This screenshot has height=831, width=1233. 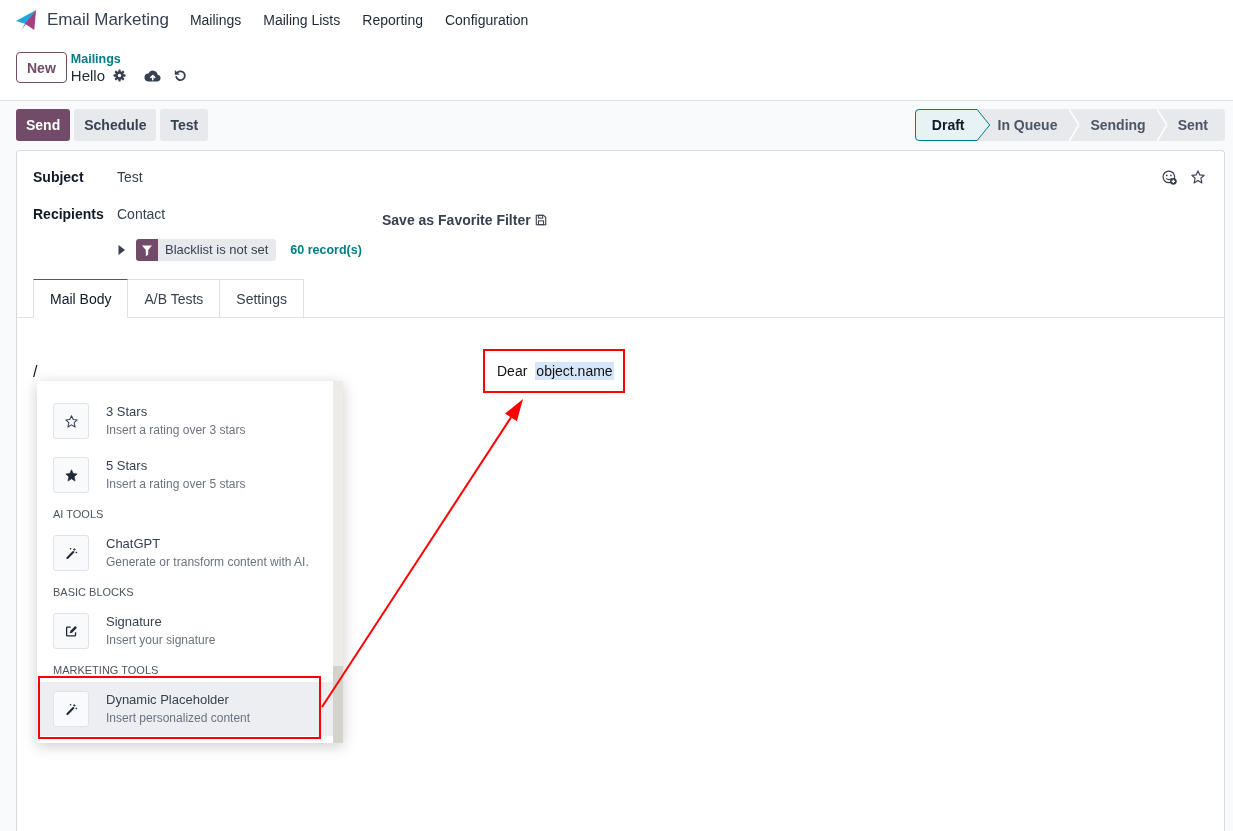 What do you see at coordinates (127, 412) in the screenshot?
I see `item-title: 3 Stars` at bounding box center [127, 412].